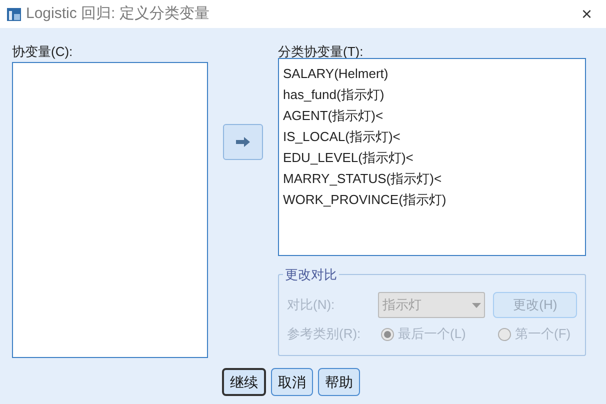 Image resolution: width=606 pixels, height=404 pixels. What do you see at coordinates (324, 334) in the screenshot?
I see `reference-label: 参考类别(R):` at bounding box center [324, 334].